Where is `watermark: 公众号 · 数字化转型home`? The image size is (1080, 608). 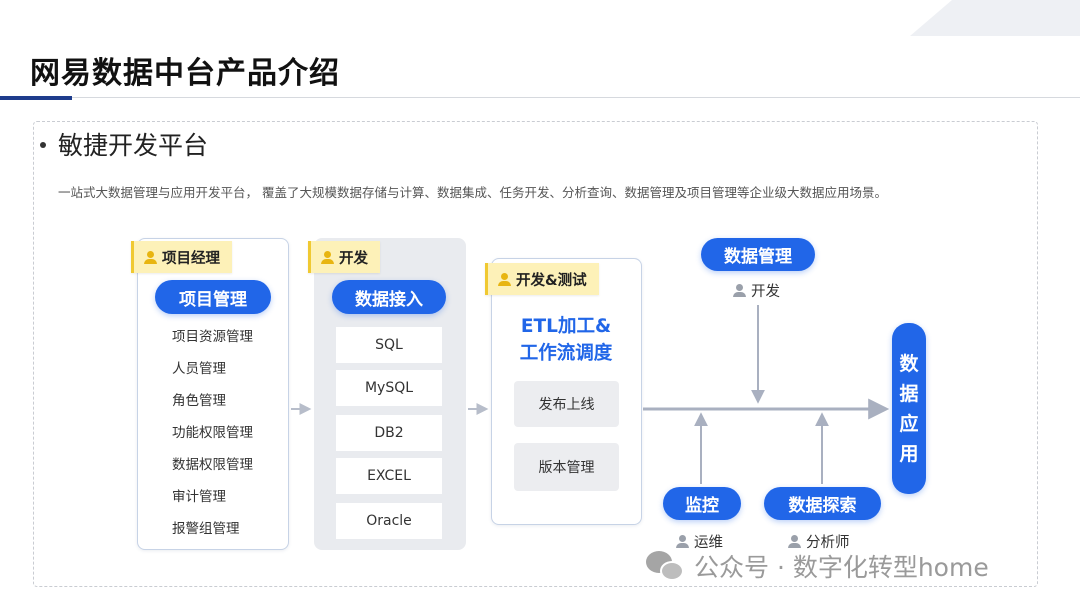 watermark: 公众号 · 数字化转型home is located at coordinates (817, 566).